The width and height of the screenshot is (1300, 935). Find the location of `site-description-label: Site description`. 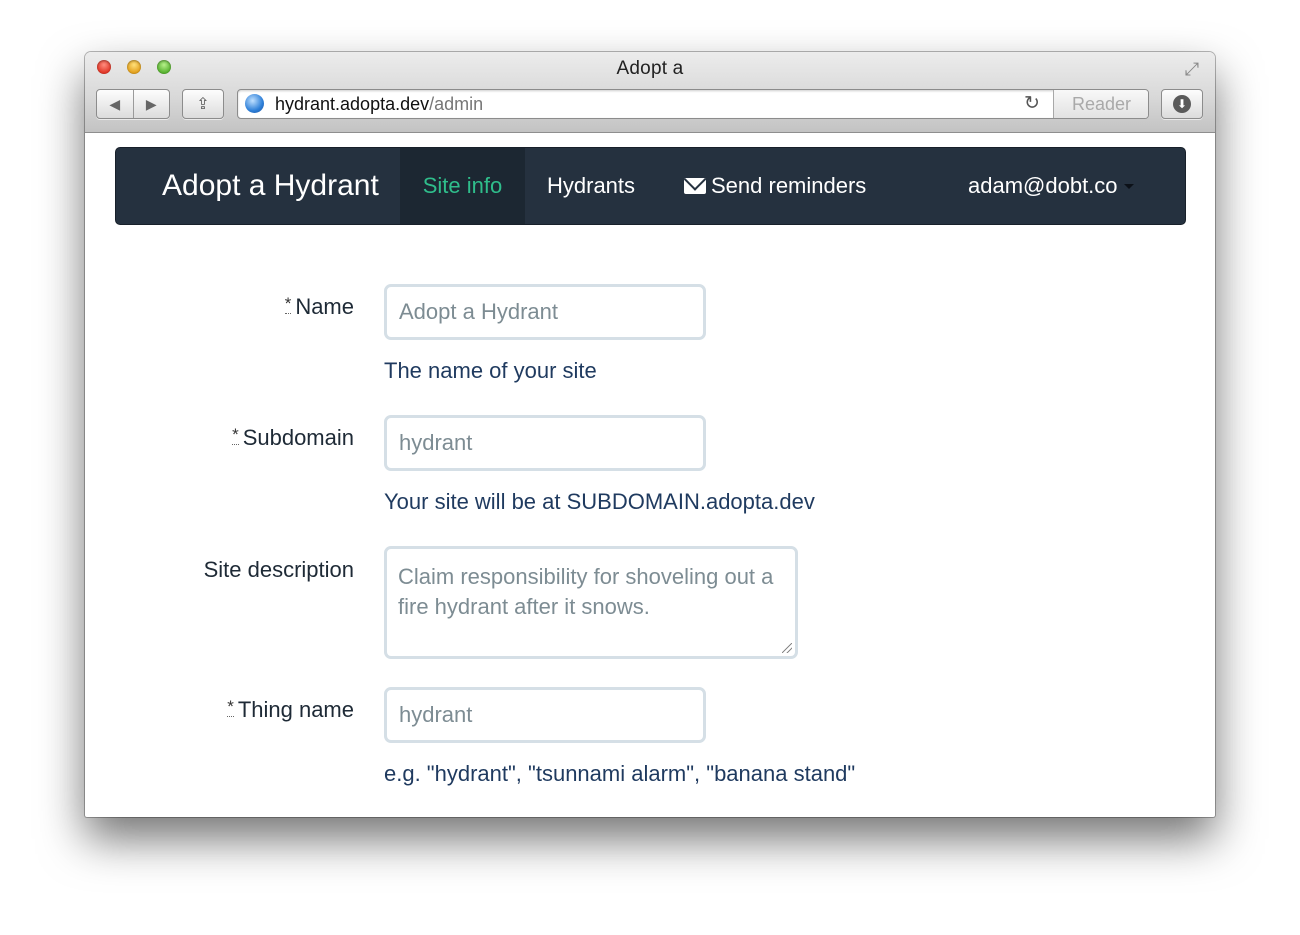

site-description-label: Site description is located at coordinates (278, 569).